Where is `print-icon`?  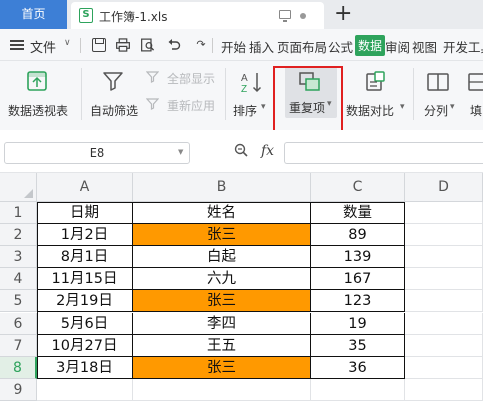
print-icon is located at coordinates (123, 45).